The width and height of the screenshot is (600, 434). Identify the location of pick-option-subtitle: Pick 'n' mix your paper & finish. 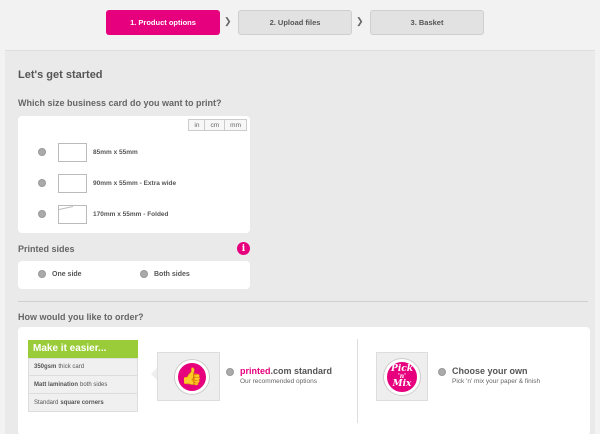
(496, 381).